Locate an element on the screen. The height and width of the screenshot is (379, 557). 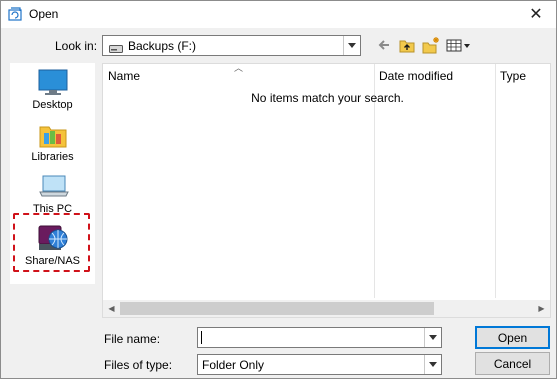
file-name-combo is located at coordinates (319, 337).